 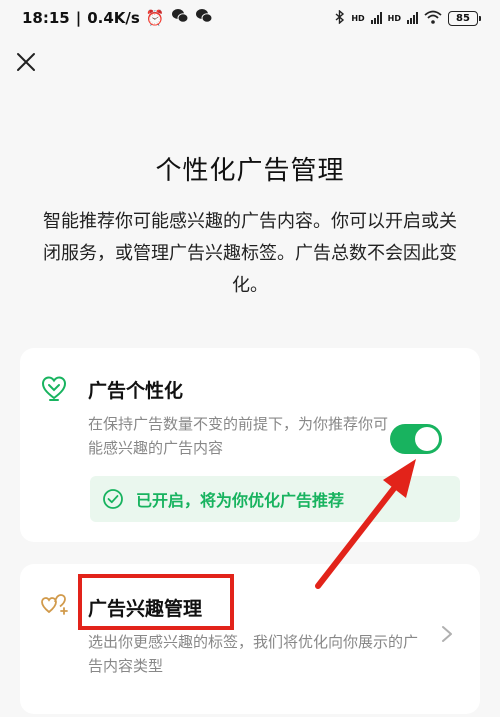 I want to click on personalization-toggle, so click(x=416, y=439).